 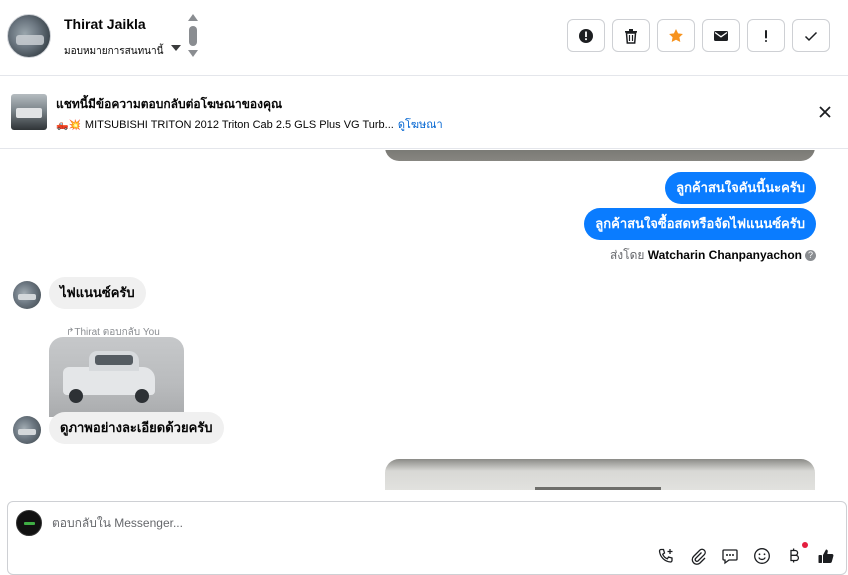 I want to click on scroll-down-icon, so click(x=193, y=53).